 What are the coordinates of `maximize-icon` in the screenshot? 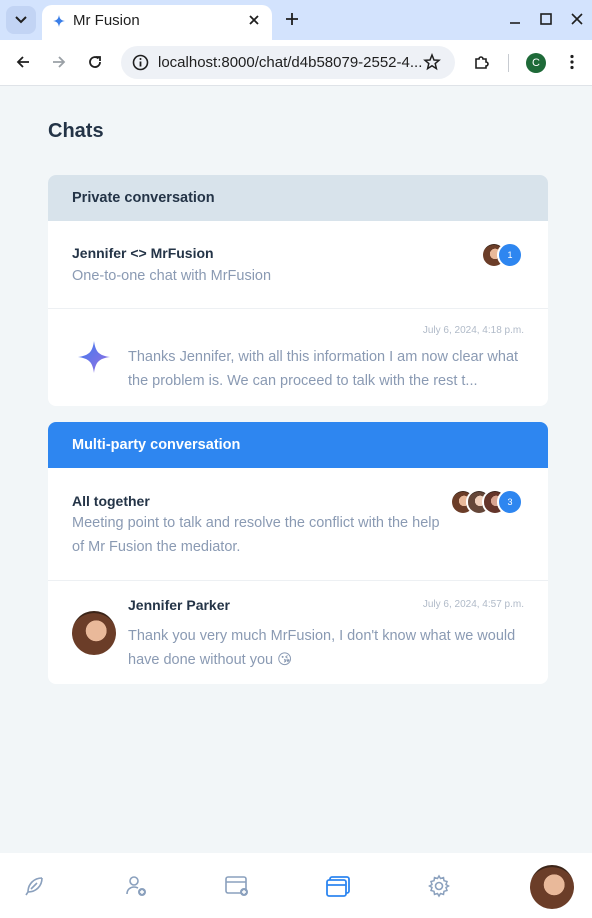 It's located at (546, 19).